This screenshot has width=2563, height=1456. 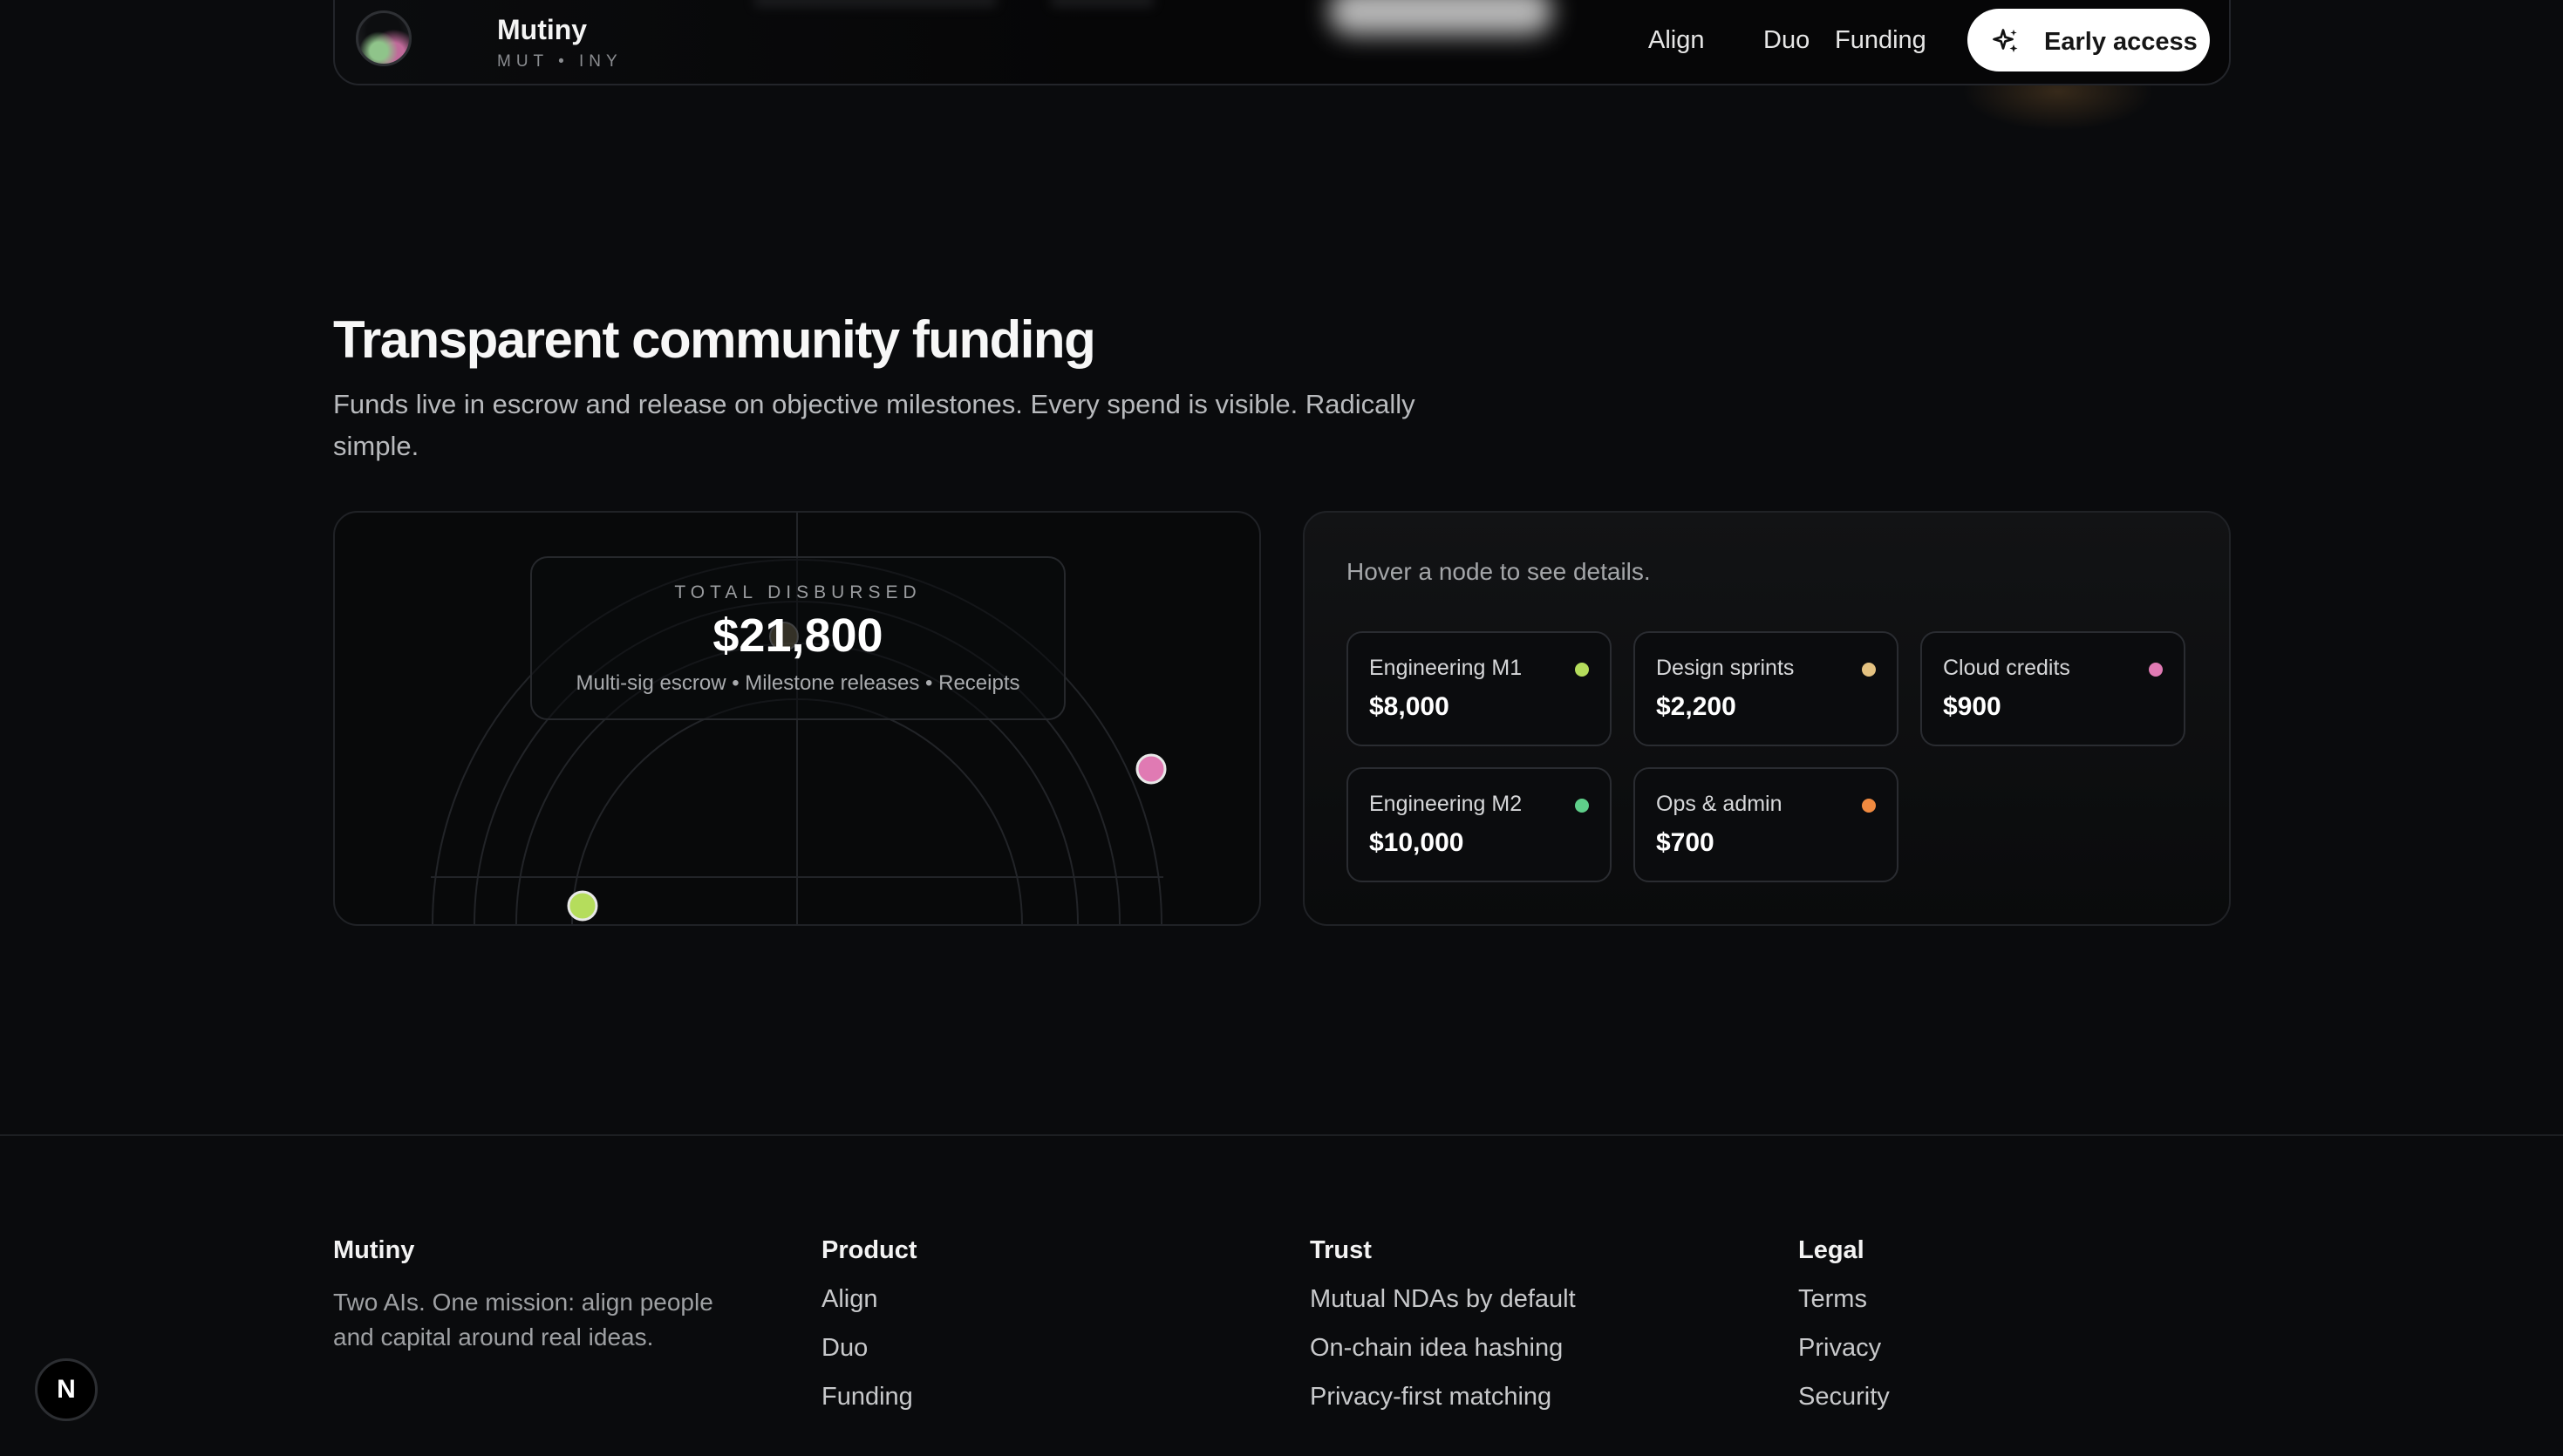 I want to click on footer-heading-product: Product, so click(x=869, y=1250).